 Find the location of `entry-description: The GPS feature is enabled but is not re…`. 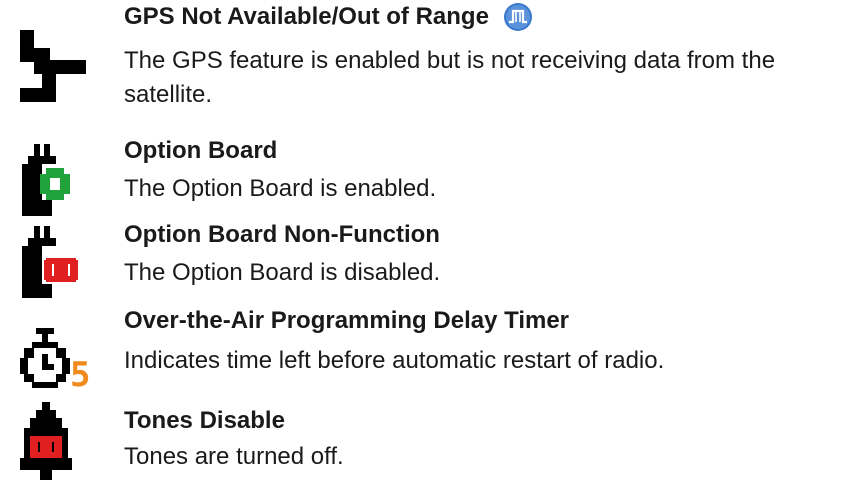

entry-description: The GPS feature is enabled but is not re… is located at coordinates (450, 77).